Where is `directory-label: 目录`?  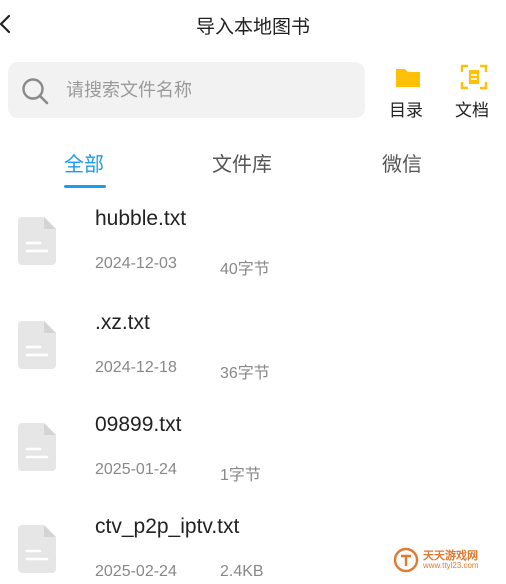 directory-label: 目录 is located at coordinates (406, 110).